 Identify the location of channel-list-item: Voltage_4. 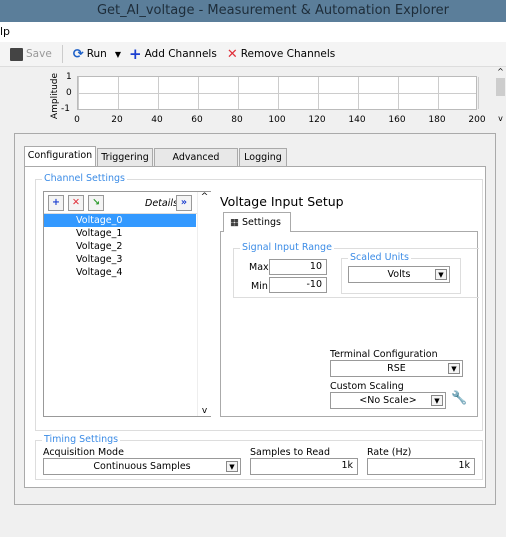
(120, 272).